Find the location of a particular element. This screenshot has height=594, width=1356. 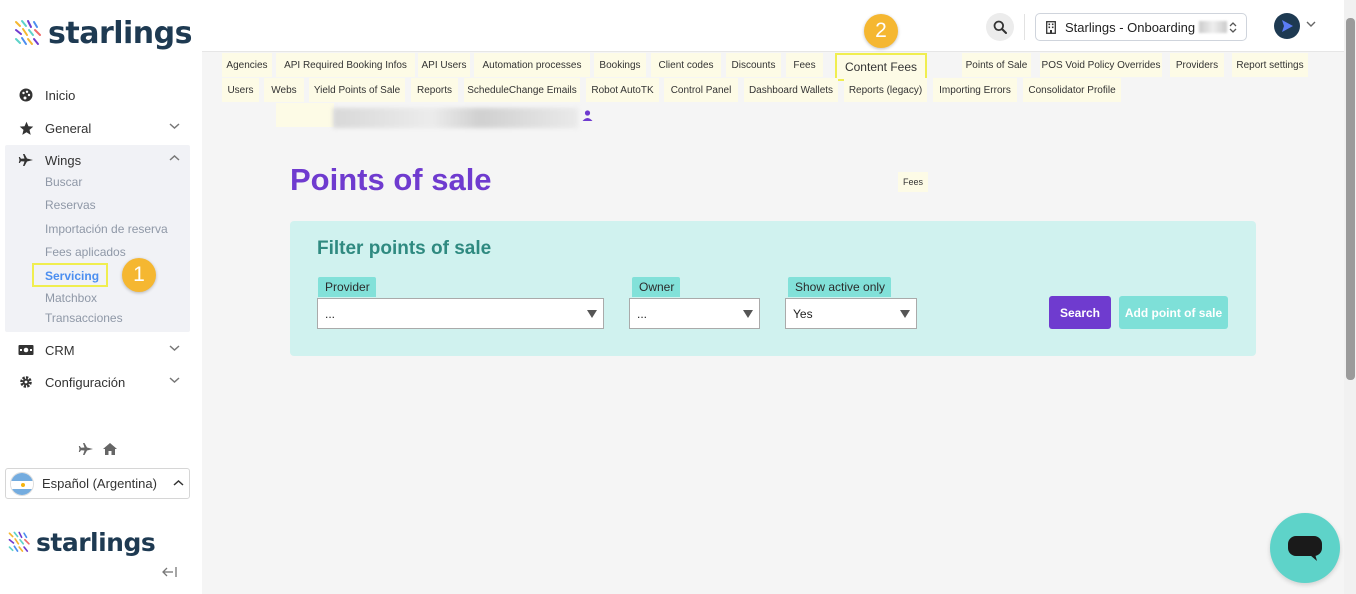

top-header: Starlings - Onboarding is located at coordinates (773, 26).